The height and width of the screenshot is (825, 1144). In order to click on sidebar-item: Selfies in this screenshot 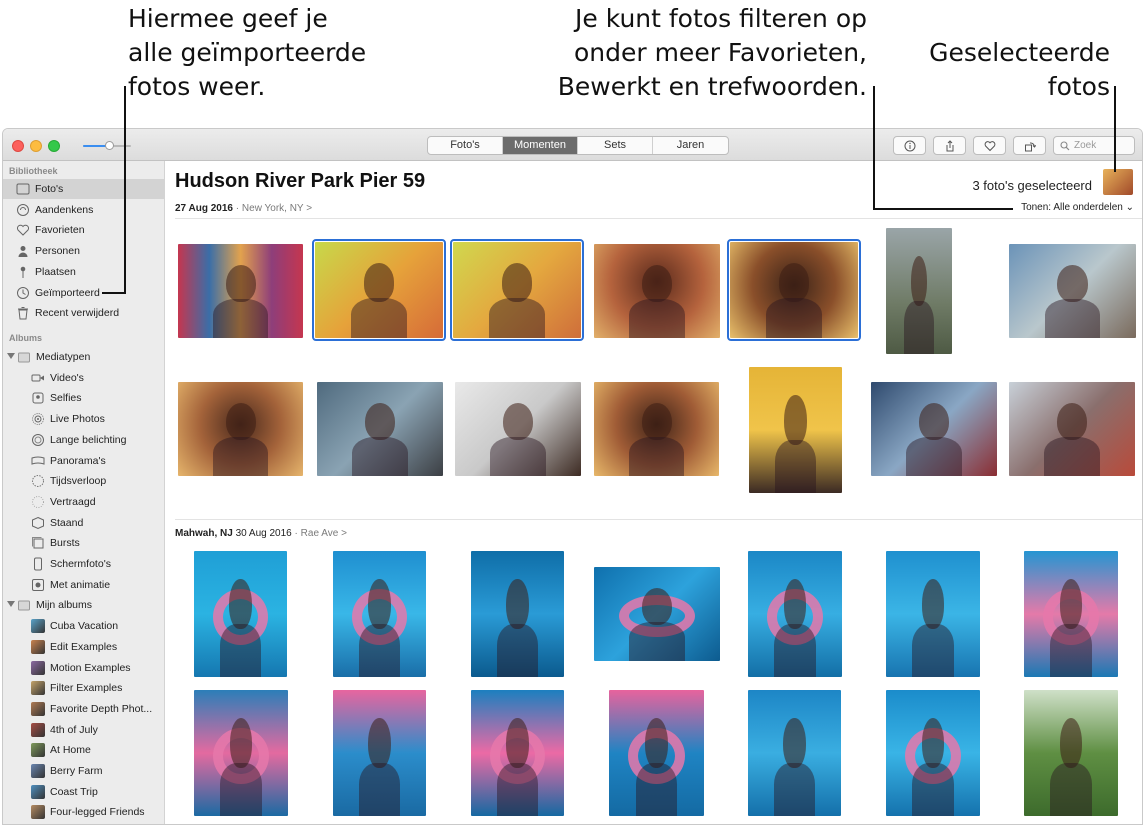, I will do `click(83, 398)`.